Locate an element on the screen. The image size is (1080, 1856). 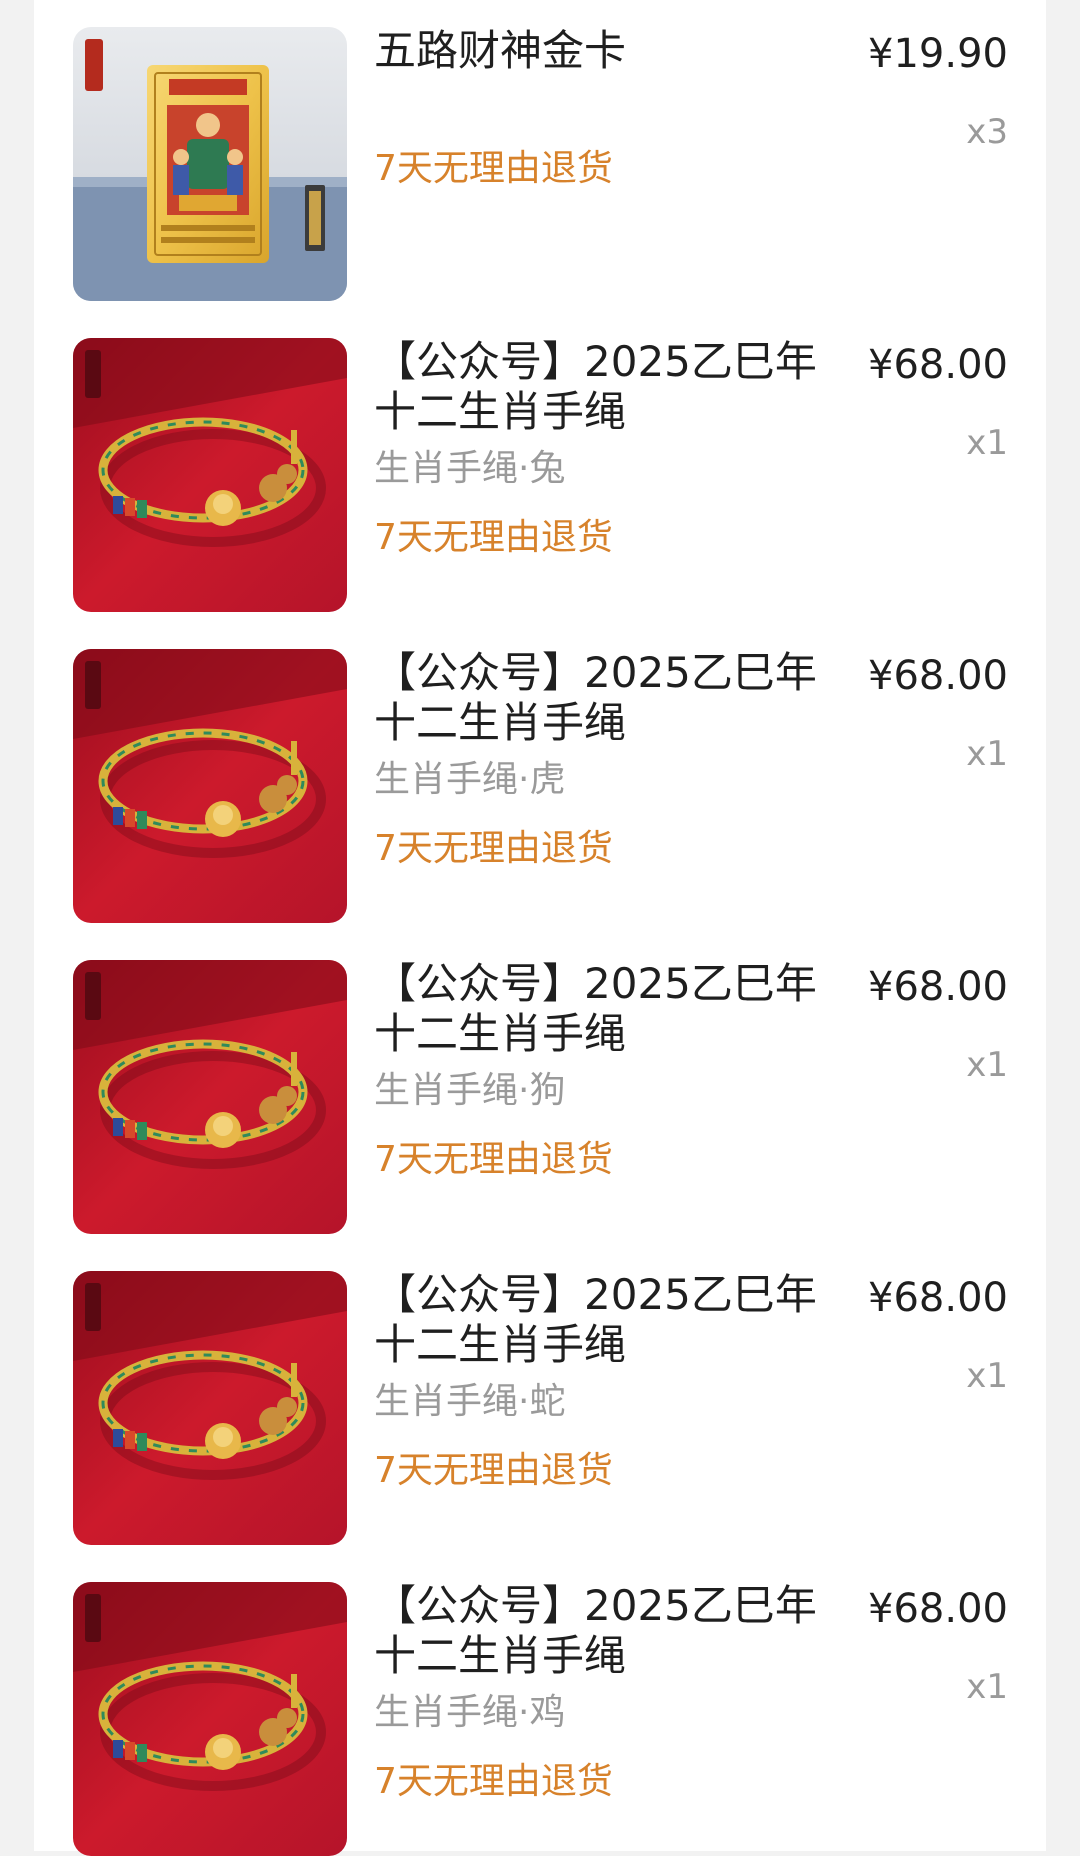
product-title: 五路财神金卡 is located at coordinates (609, 51).